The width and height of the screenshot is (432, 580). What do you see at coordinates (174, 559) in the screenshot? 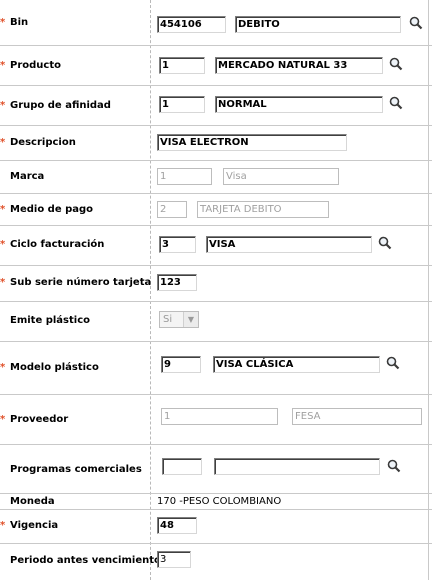
I see `periodo-input: 3` at bounding box center [174, 559].